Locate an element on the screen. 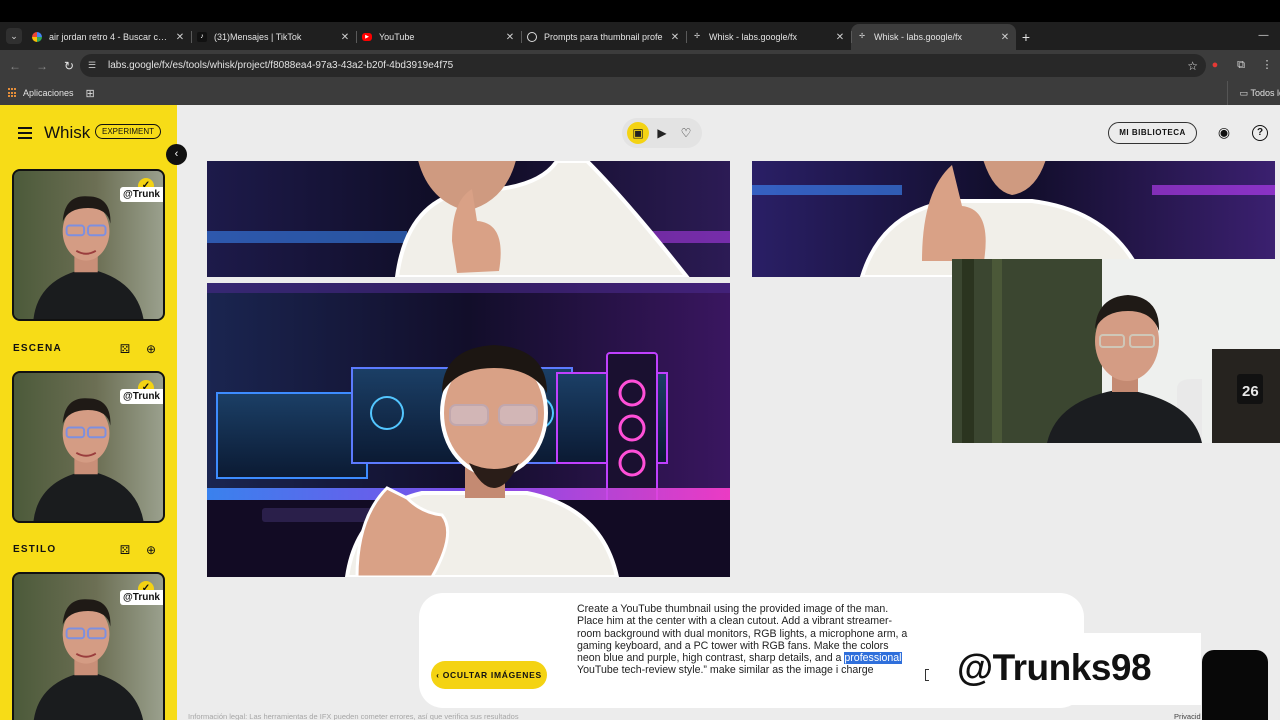  grid-icon: ⊞ is located at coordinates (90, 93).